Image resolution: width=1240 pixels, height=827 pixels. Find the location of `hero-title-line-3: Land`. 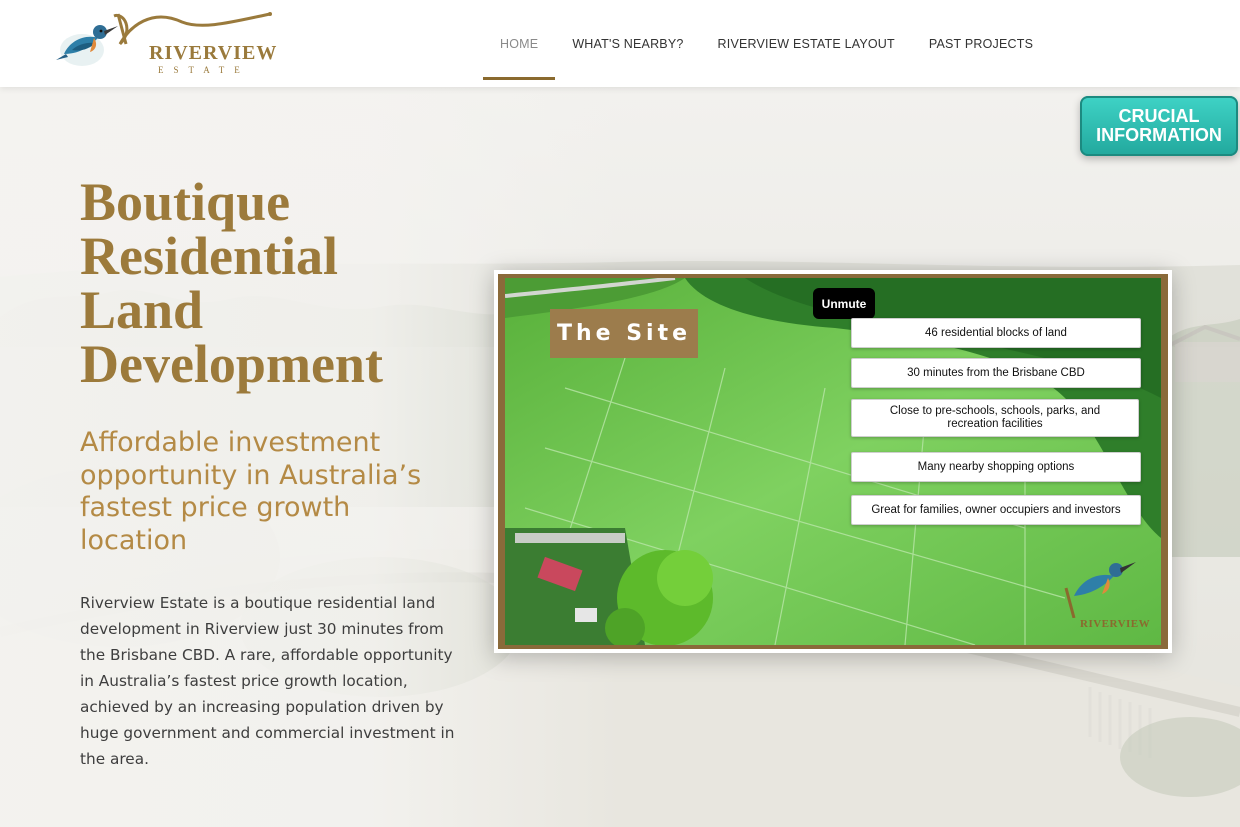

hero-title-line-3: Land is located at coordinates (142, 310).